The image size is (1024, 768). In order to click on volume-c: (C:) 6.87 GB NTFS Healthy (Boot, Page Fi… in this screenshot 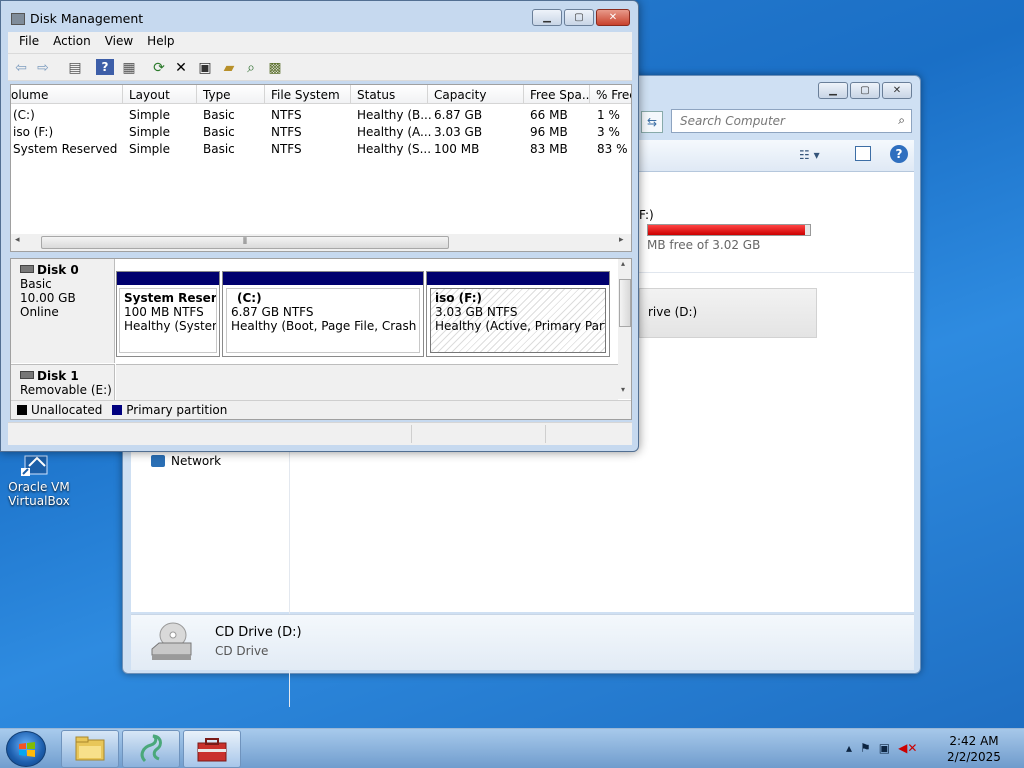, I will do `click(323, 314)`.